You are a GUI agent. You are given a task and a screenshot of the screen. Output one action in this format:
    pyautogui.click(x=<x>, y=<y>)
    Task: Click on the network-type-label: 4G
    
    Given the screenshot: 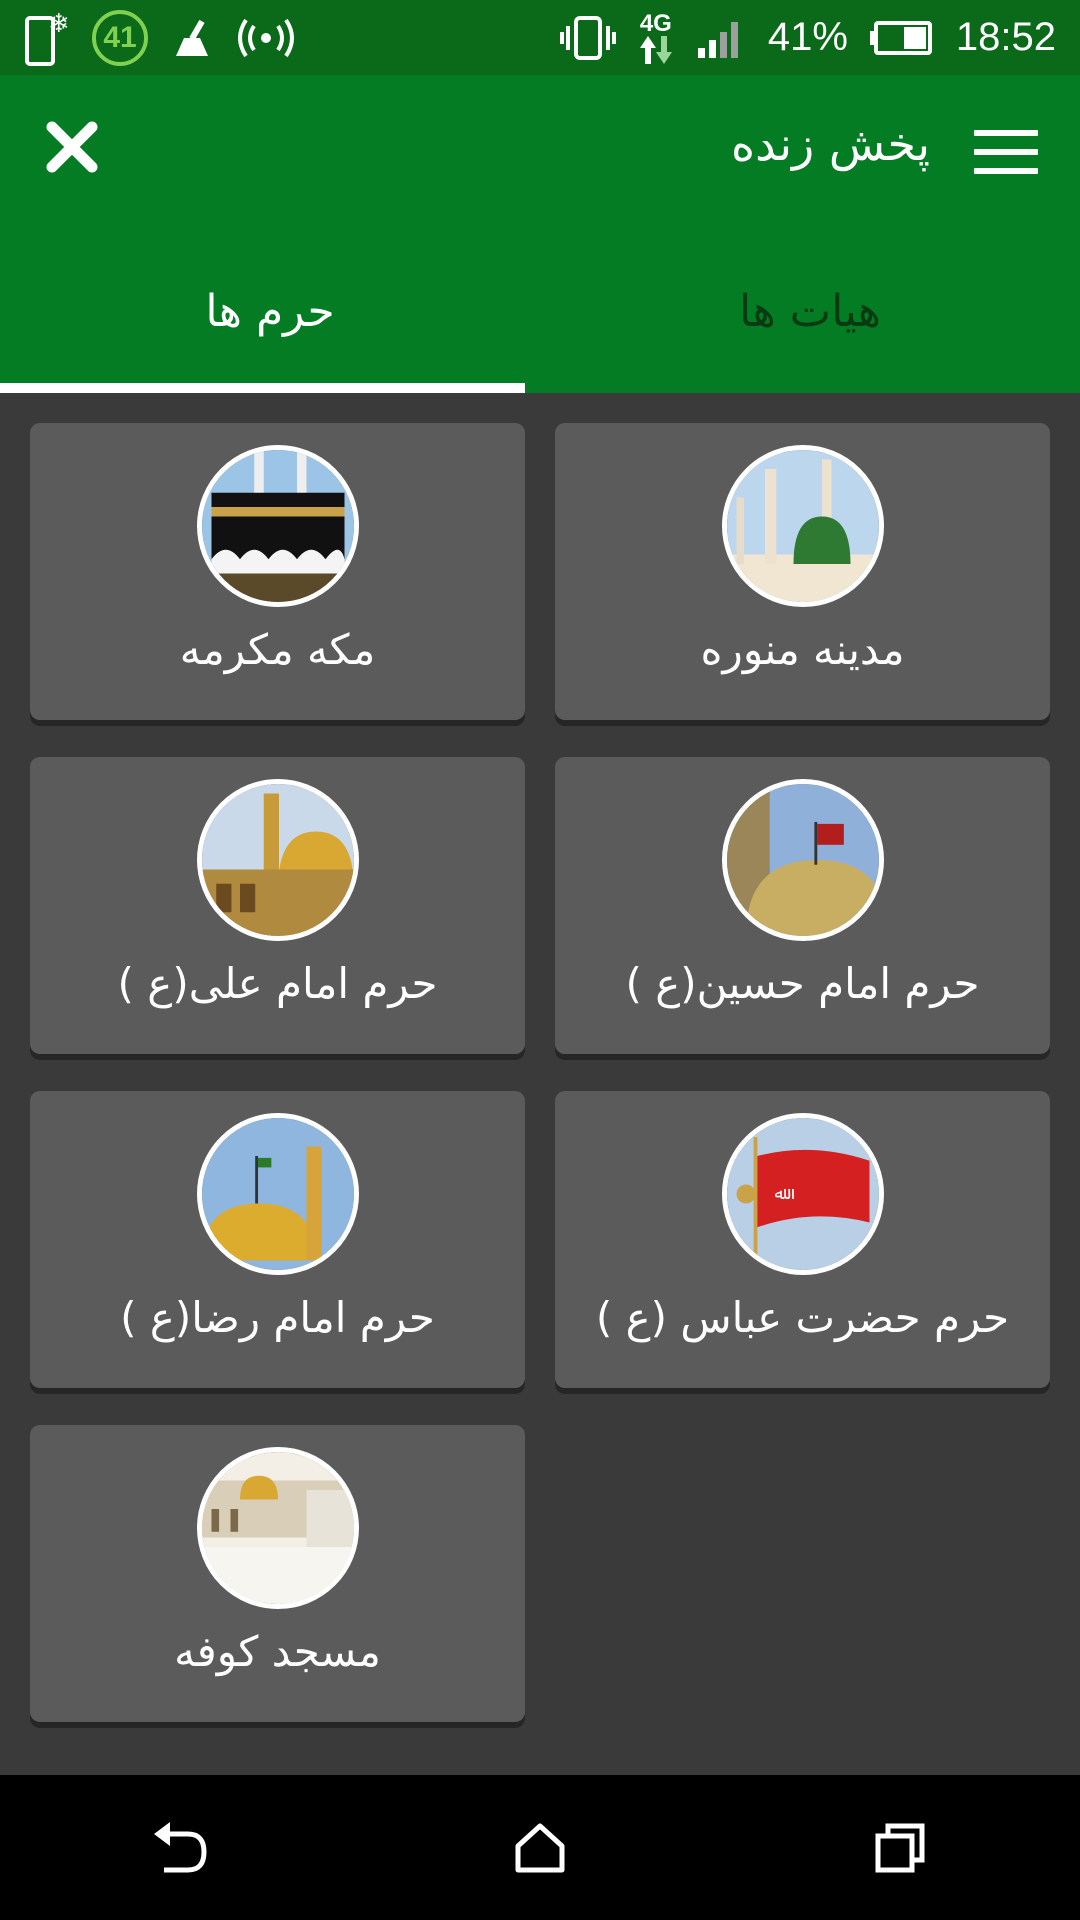 What is the action you would take?
    pyautogui.click(x=655, y=23)
    